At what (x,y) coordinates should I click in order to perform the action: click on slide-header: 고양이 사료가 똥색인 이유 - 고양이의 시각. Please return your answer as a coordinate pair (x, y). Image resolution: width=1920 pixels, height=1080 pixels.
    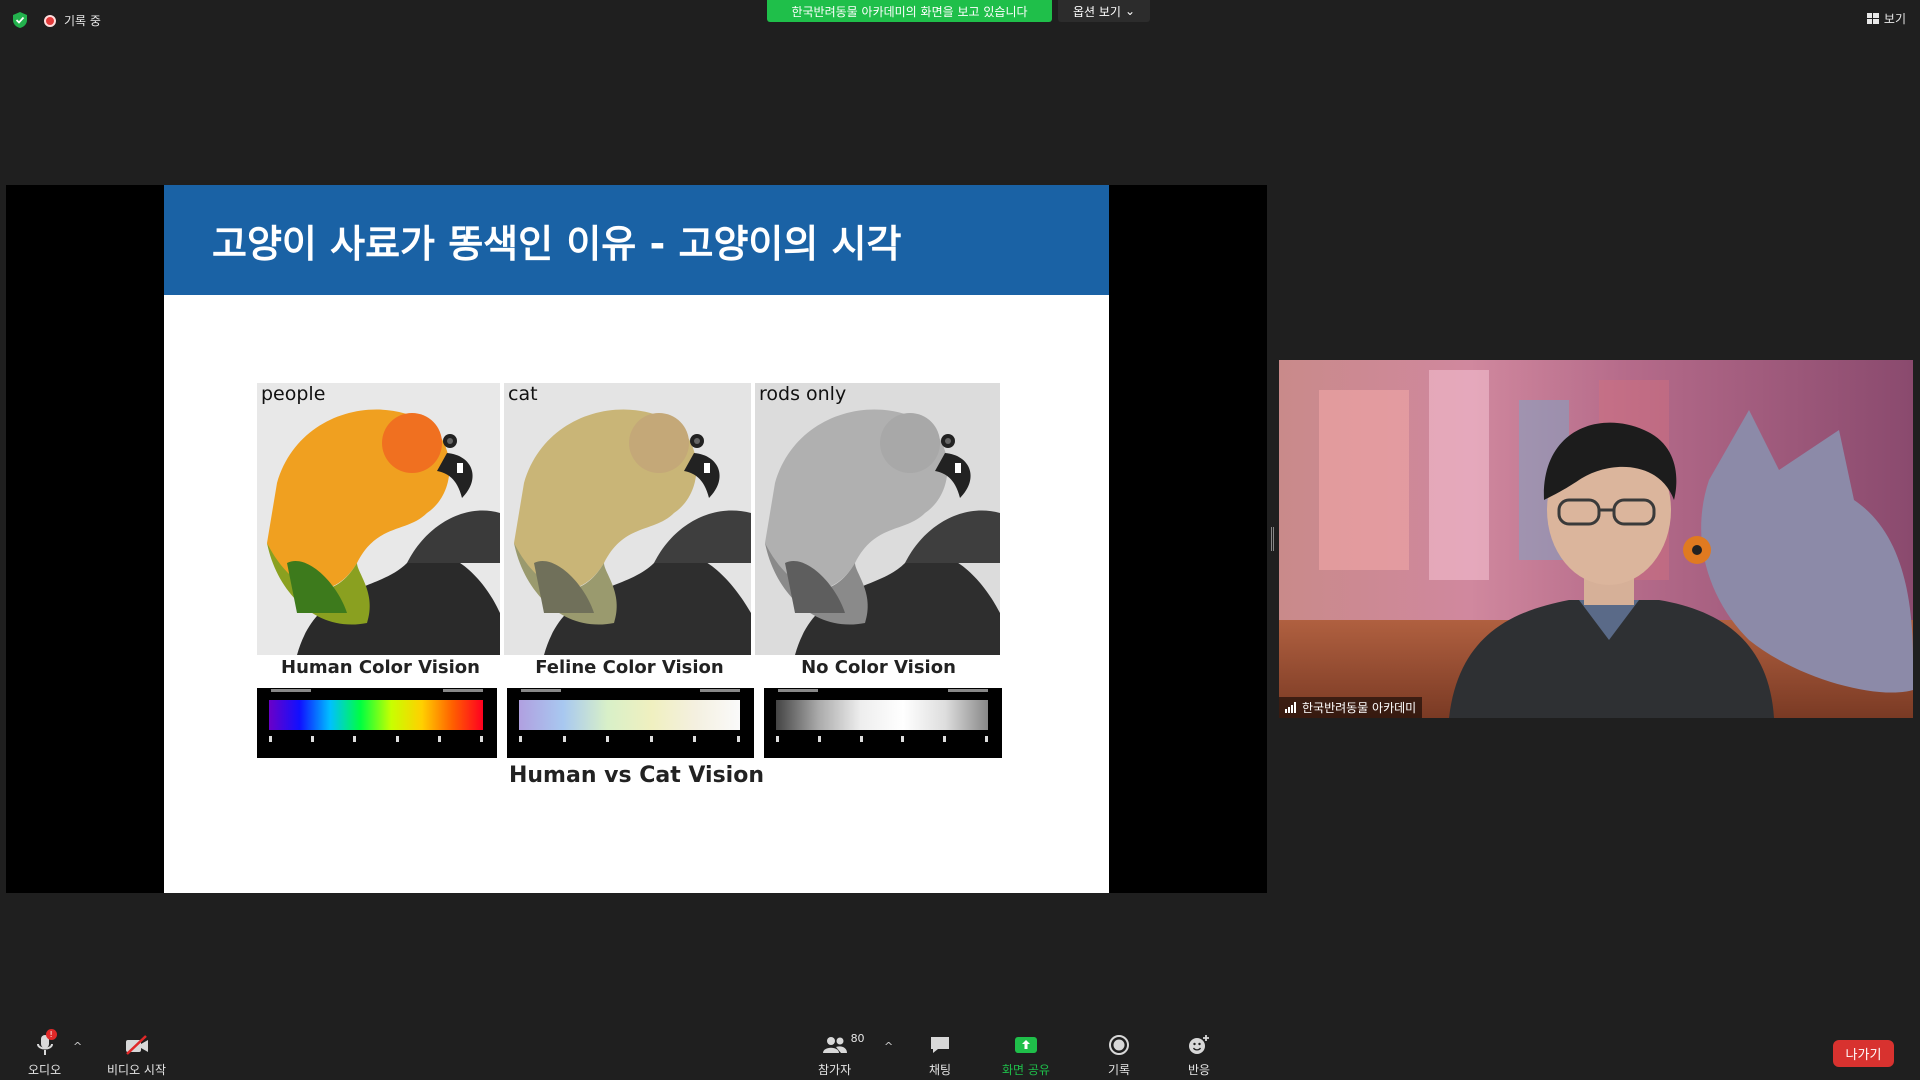
    Looking at the image, I should click on (636, 240).